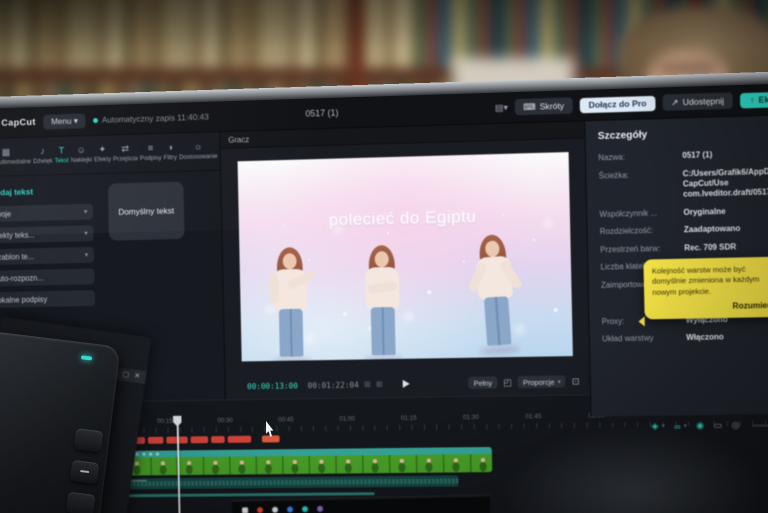 The image size is (768, 513). Describe the element at coordinates (46, 191) in the screenshot. I see `sidebar-item-add-text: Dodaj tekst` at that location.